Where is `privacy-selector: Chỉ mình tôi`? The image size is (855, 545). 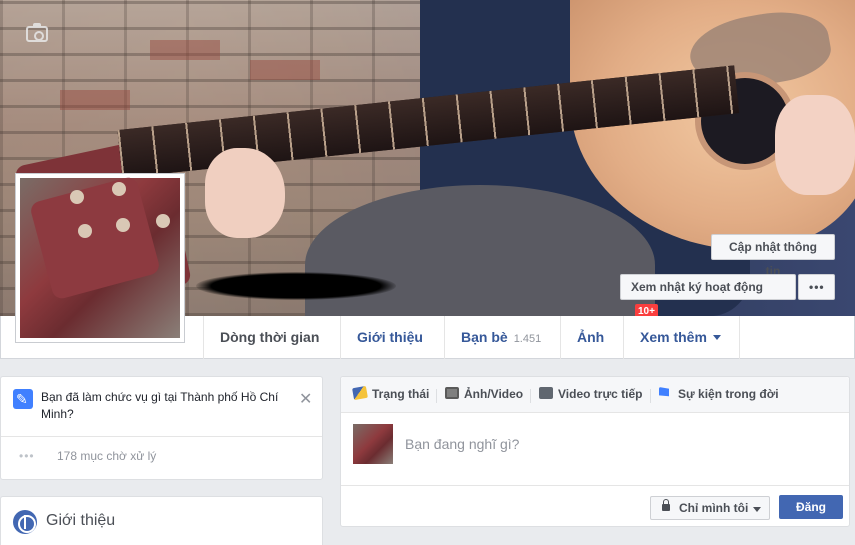
privacy-selector: Chỉ mình tôi is located at coordinates (710, 508).